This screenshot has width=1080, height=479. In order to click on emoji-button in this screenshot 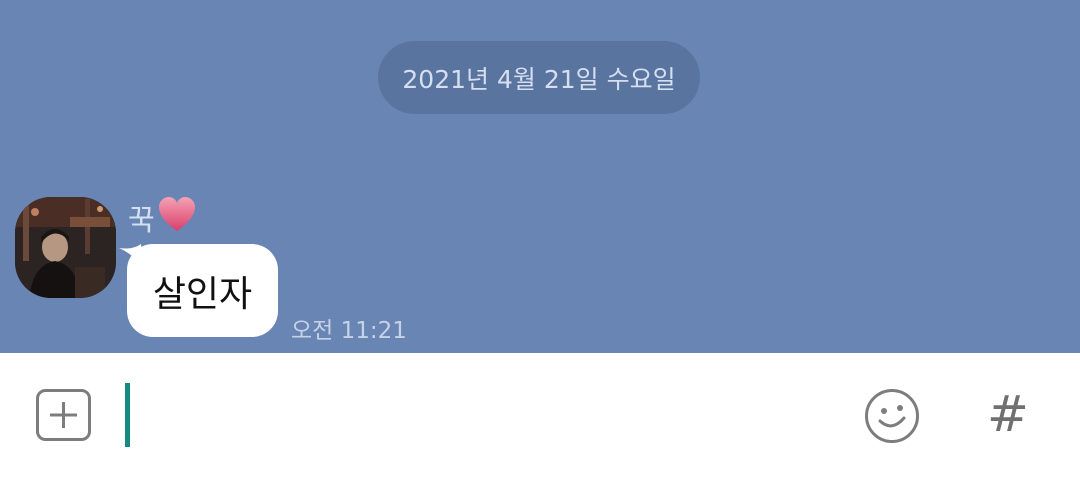, I will do `click(892, 416)`.